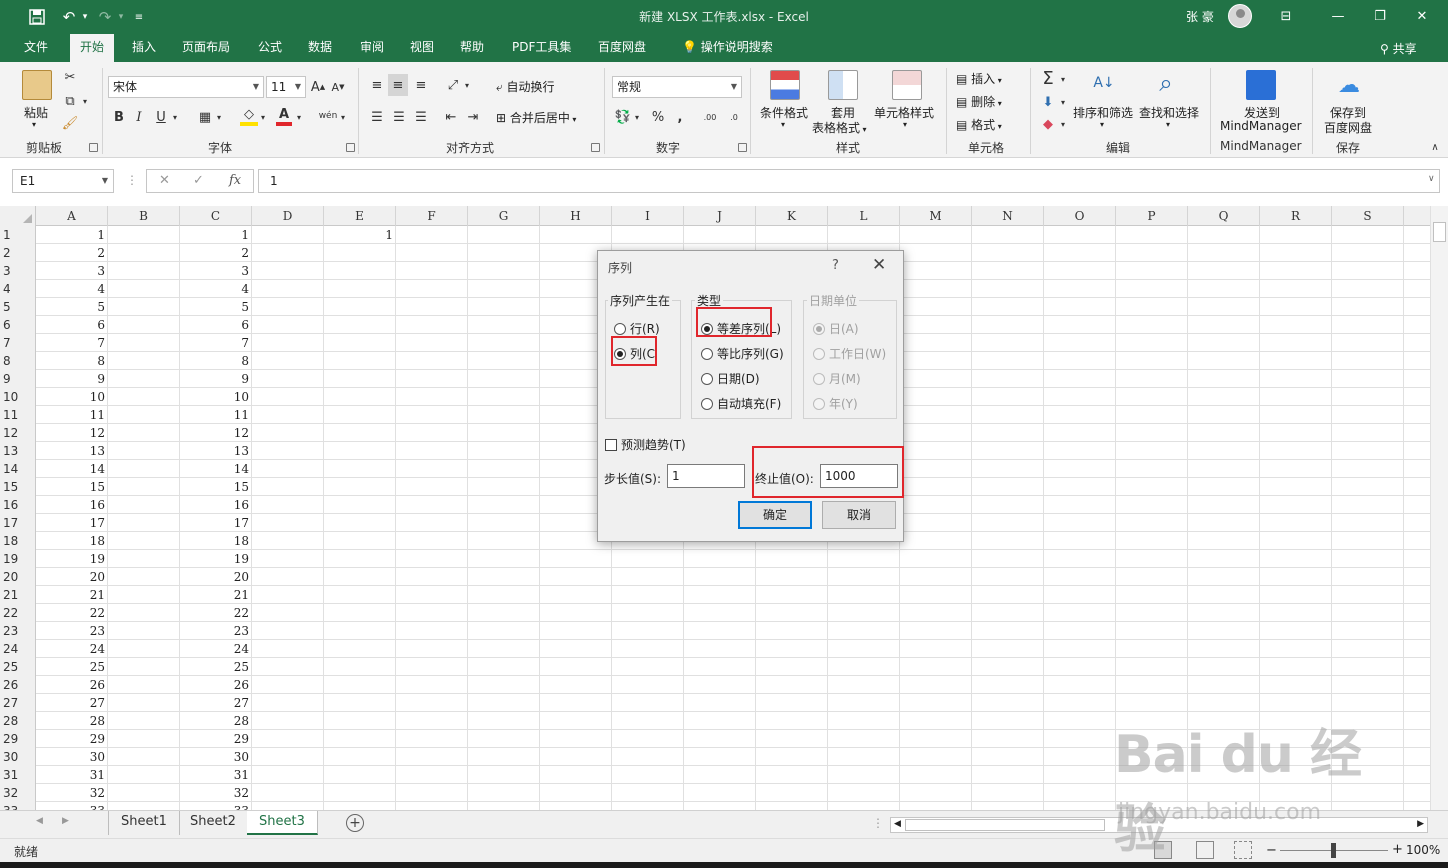  What do you see at coordinates (72, 793) in the screenshot?
I see `cell-a: 32` at bounding box center [72, 793].